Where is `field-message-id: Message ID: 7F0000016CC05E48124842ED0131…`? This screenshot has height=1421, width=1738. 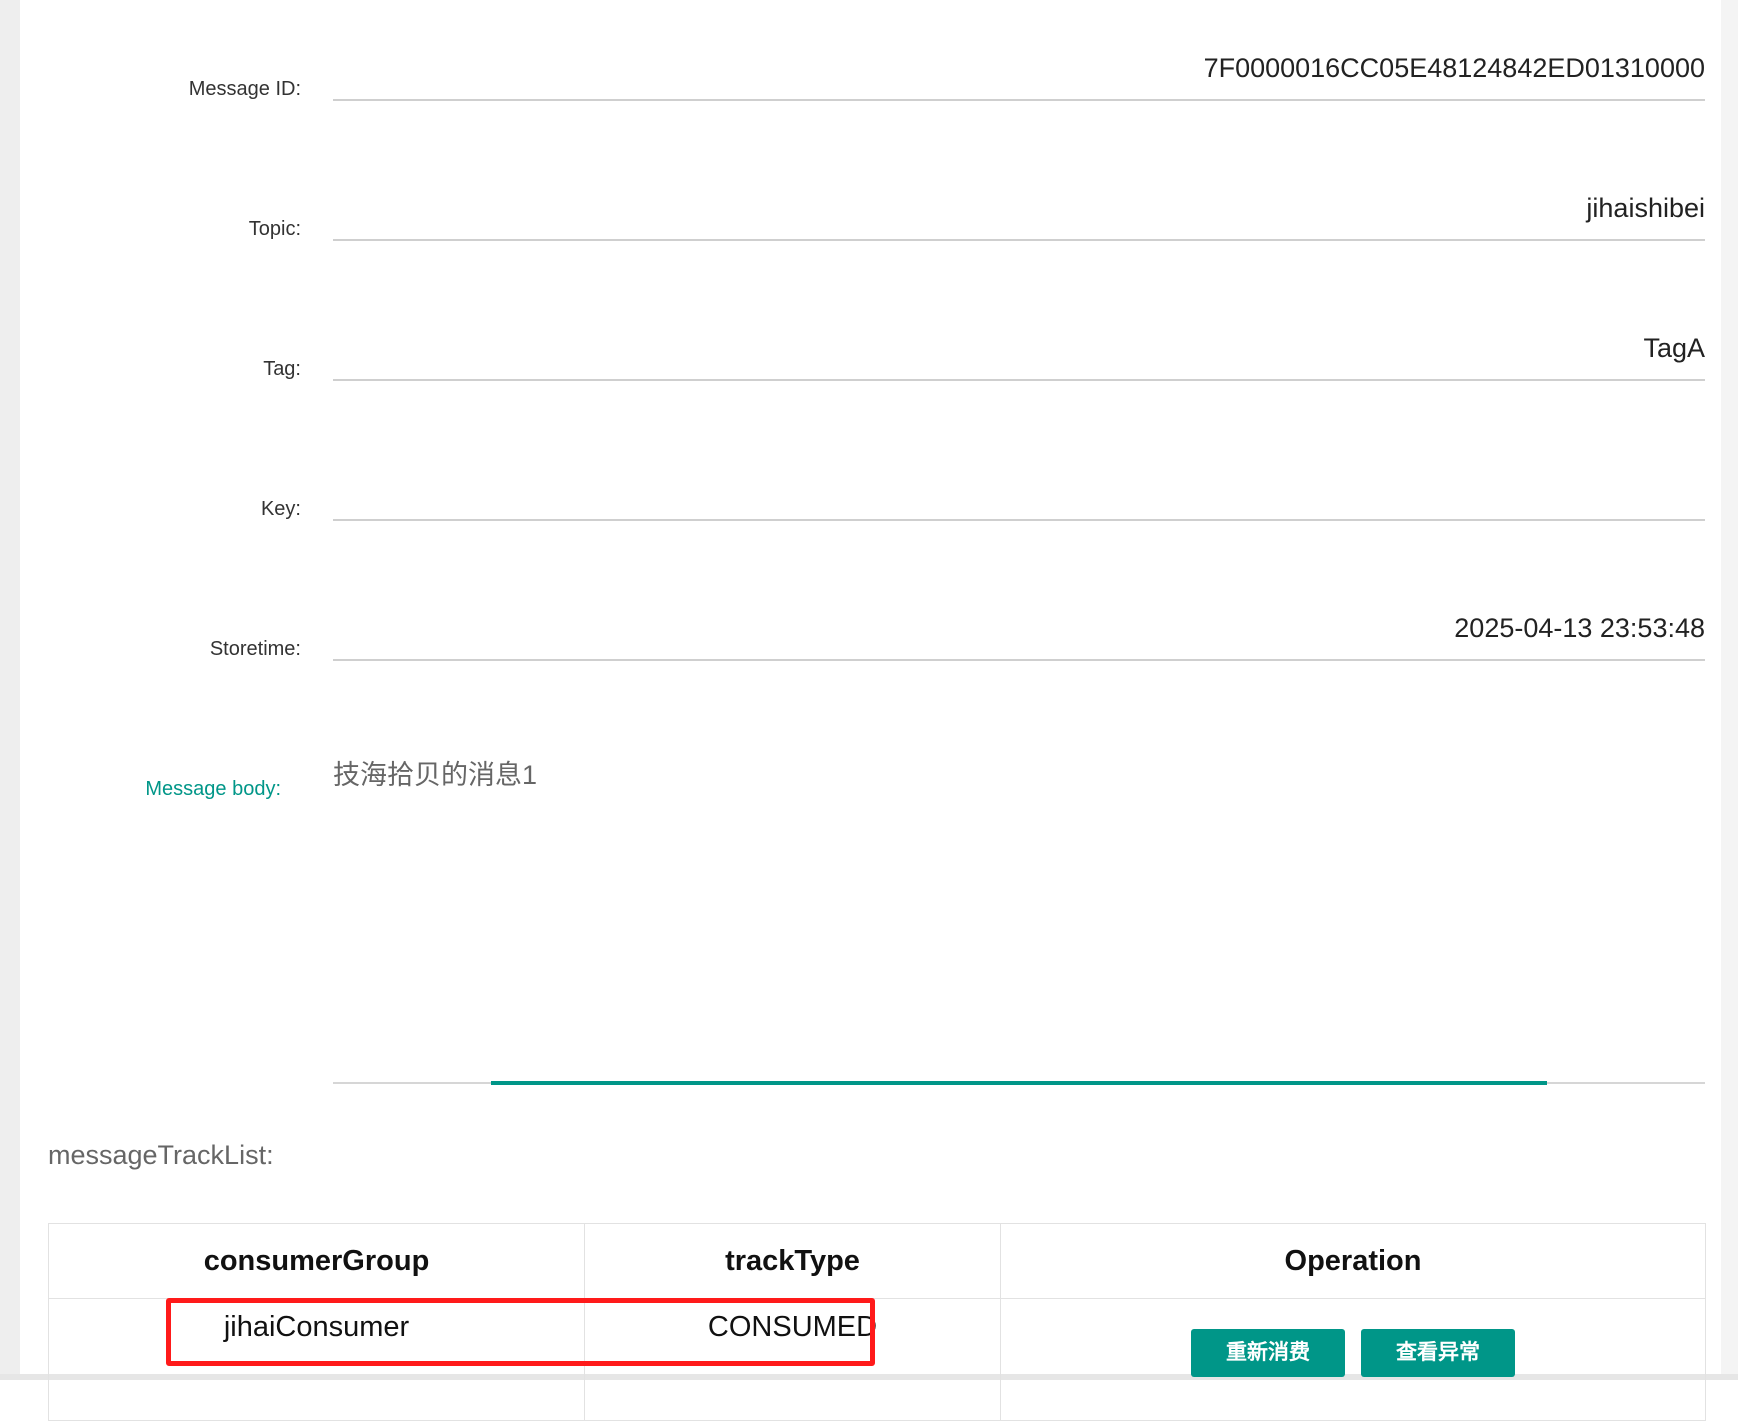
field-message-id: Message ID: 7F0000016CC05E48124842ED0131… is located at coordinates (862, 110).